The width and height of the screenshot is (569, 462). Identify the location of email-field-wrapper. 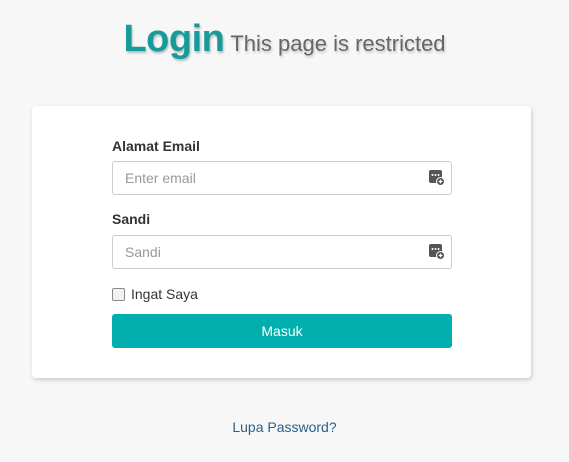
(282, 178).